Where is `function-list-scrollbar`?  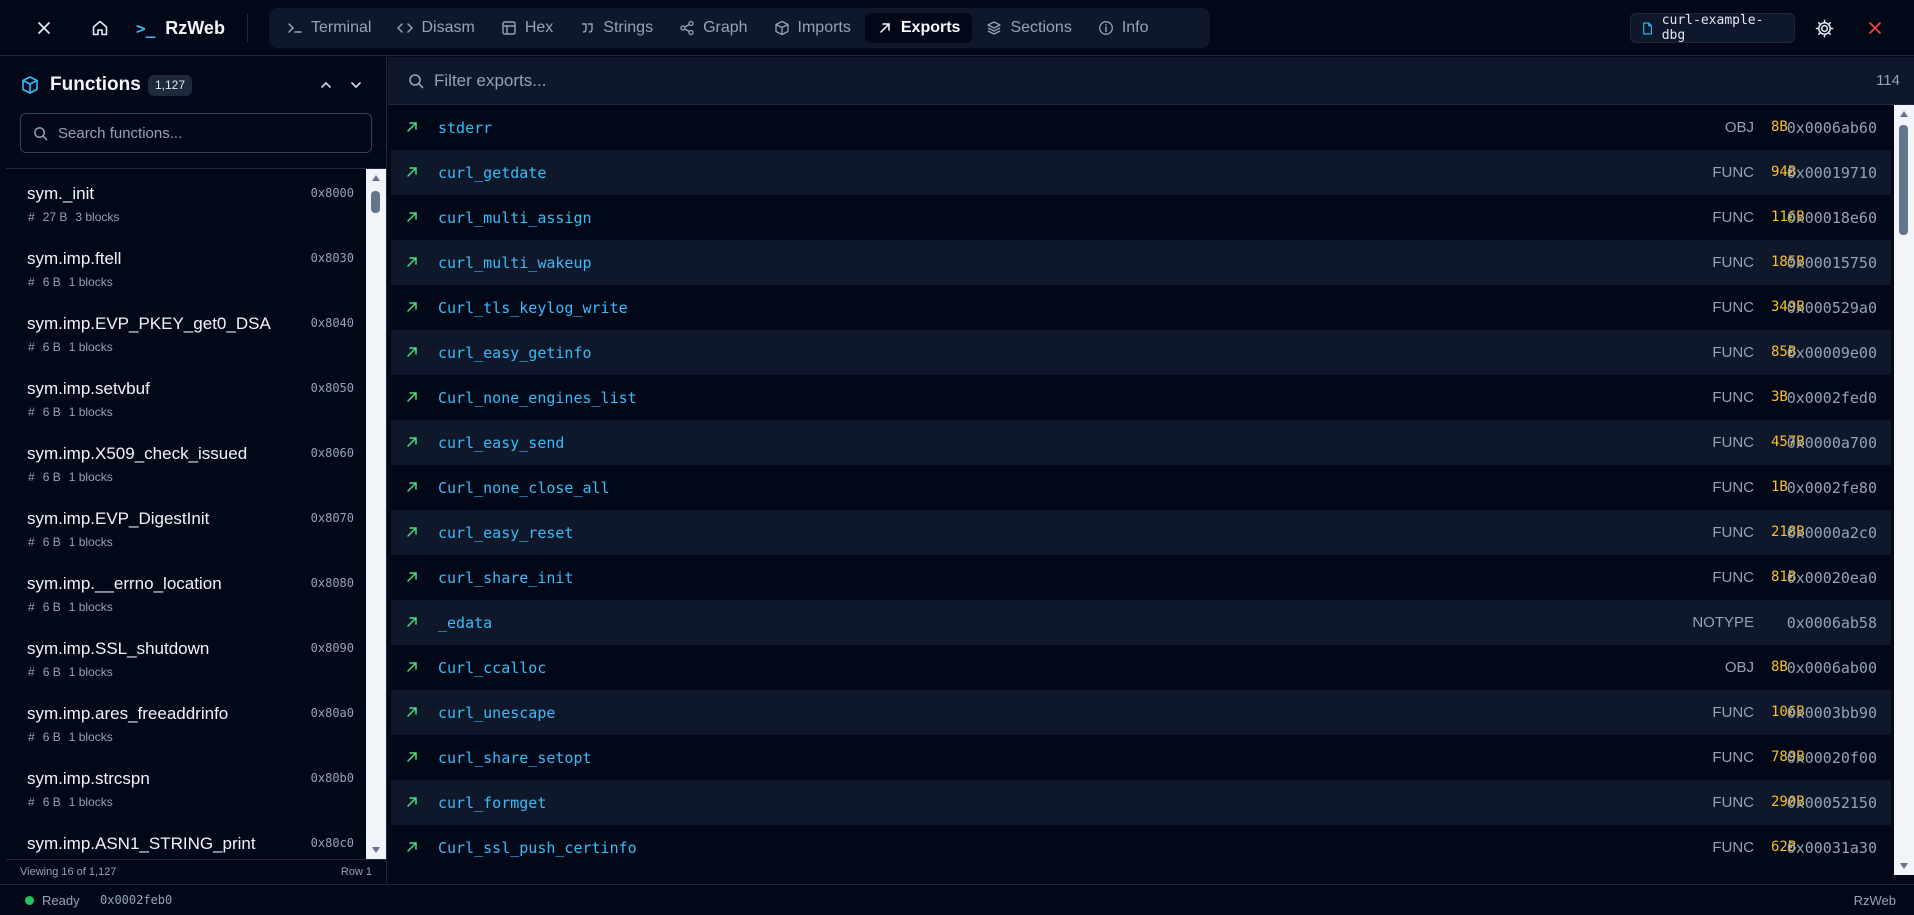 function-list-scrollbar is located at coordinates (376, 514).